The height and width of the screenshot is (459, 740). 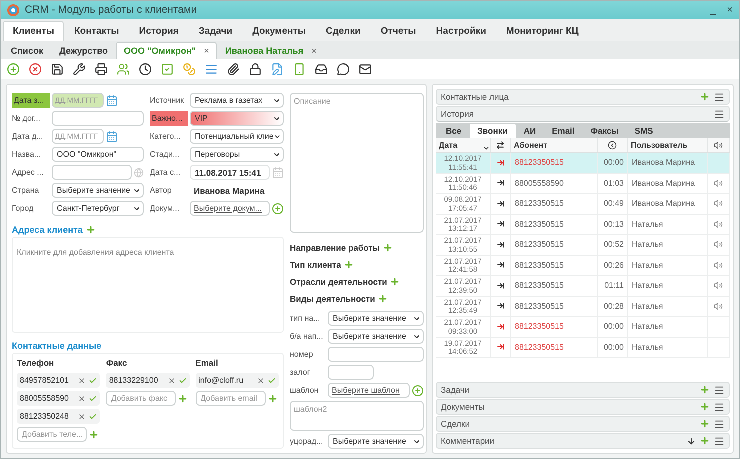 What do you see at coordinates (33, 31) in the screenshot?
I see `menu-tab: Клиенты` at bounding box center [33, 31].